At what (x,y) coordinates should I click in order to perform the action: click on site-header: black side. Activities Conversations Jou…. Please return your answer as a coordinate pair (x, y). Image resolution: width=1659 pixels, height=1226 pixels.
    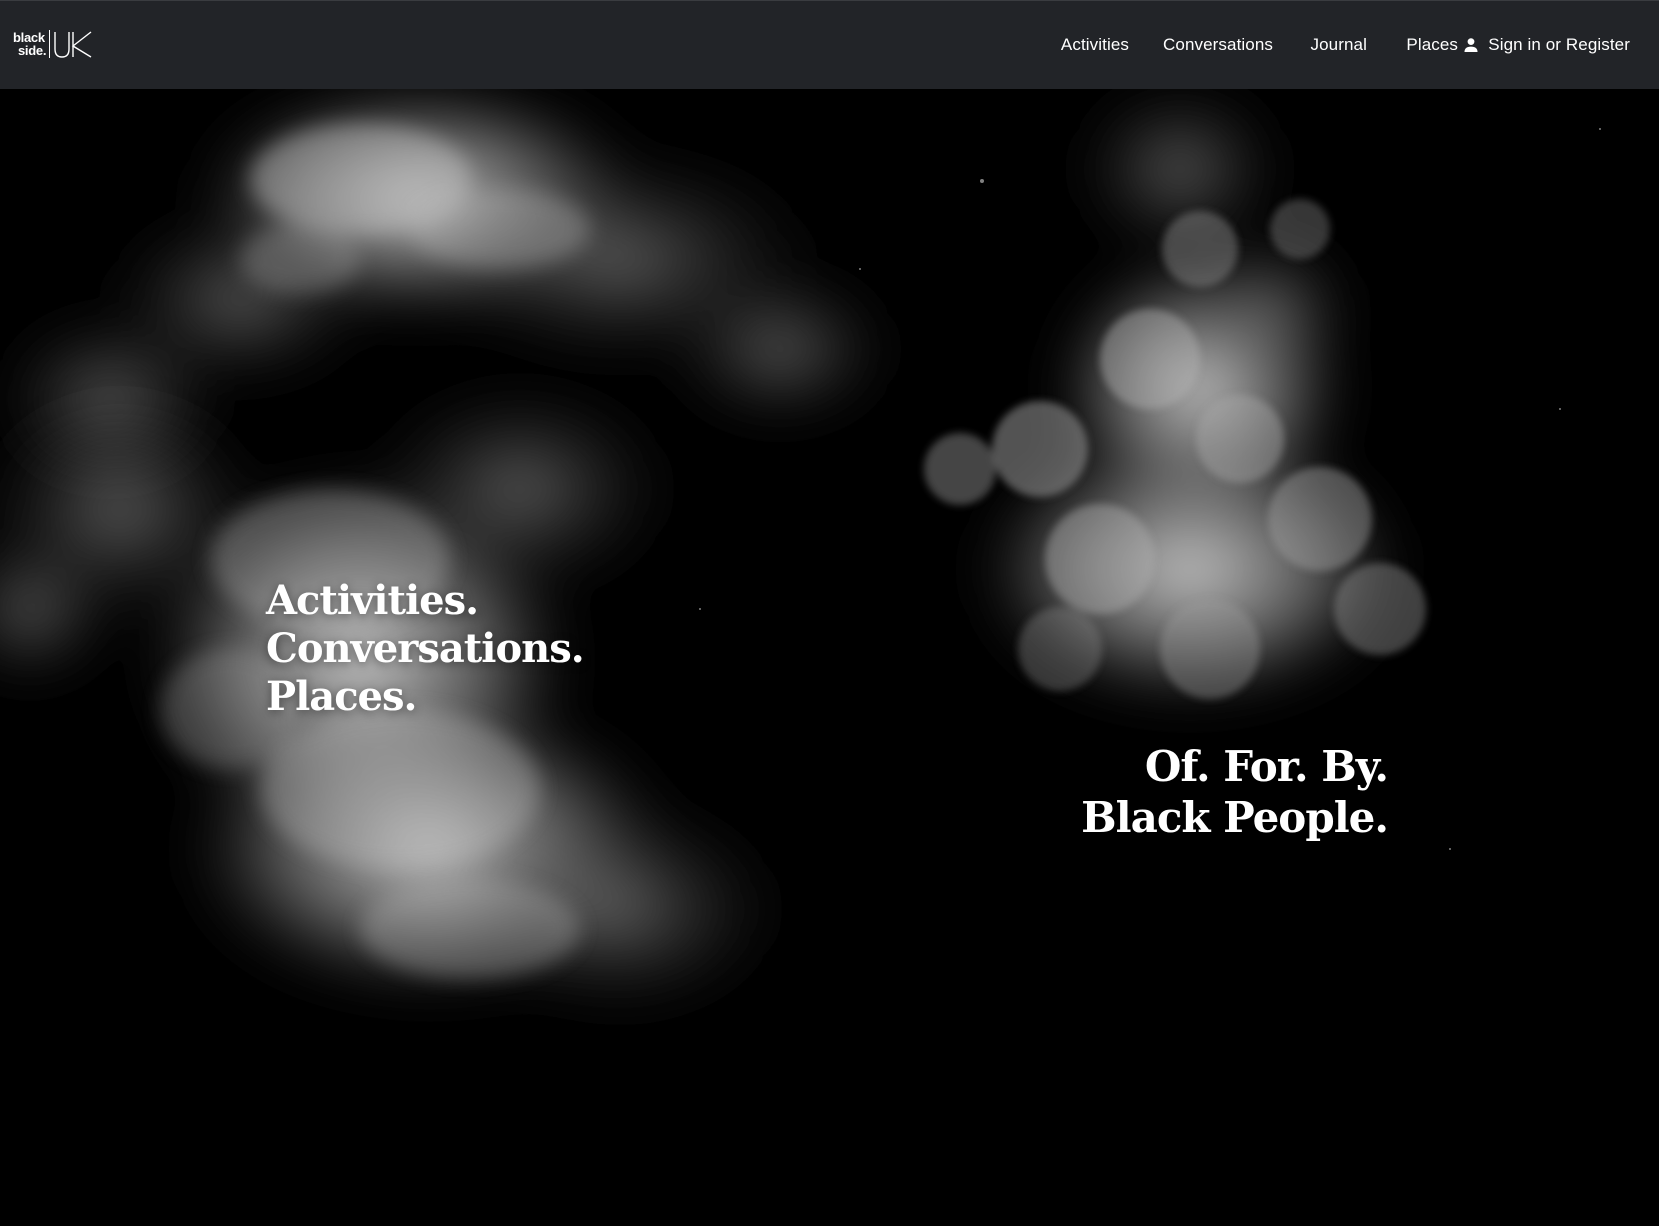
    Looking at the image, I should click on (829, 44).